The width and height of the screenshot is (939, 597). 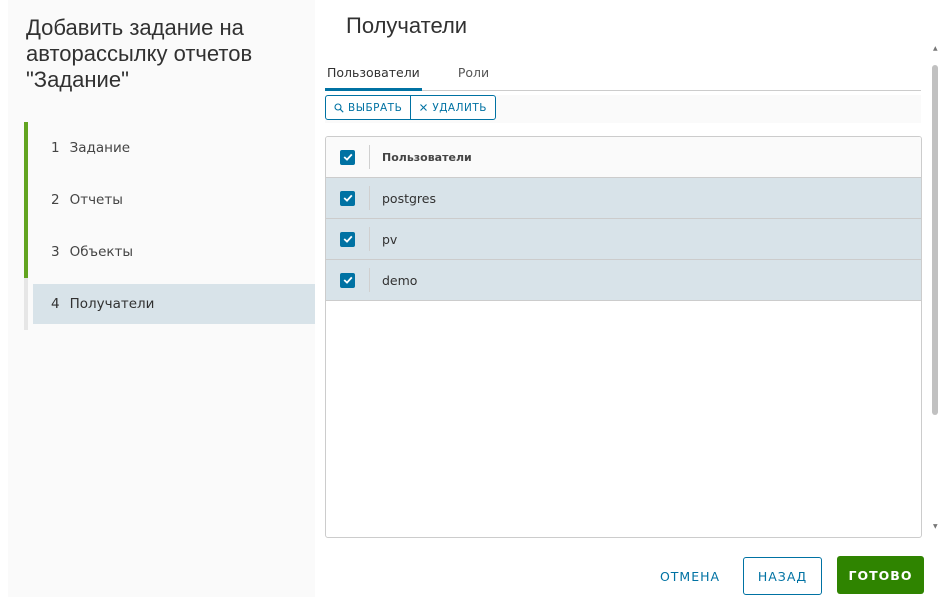 I want to click on step-recipients: 4 Получатели, so click(x=169, y=304).